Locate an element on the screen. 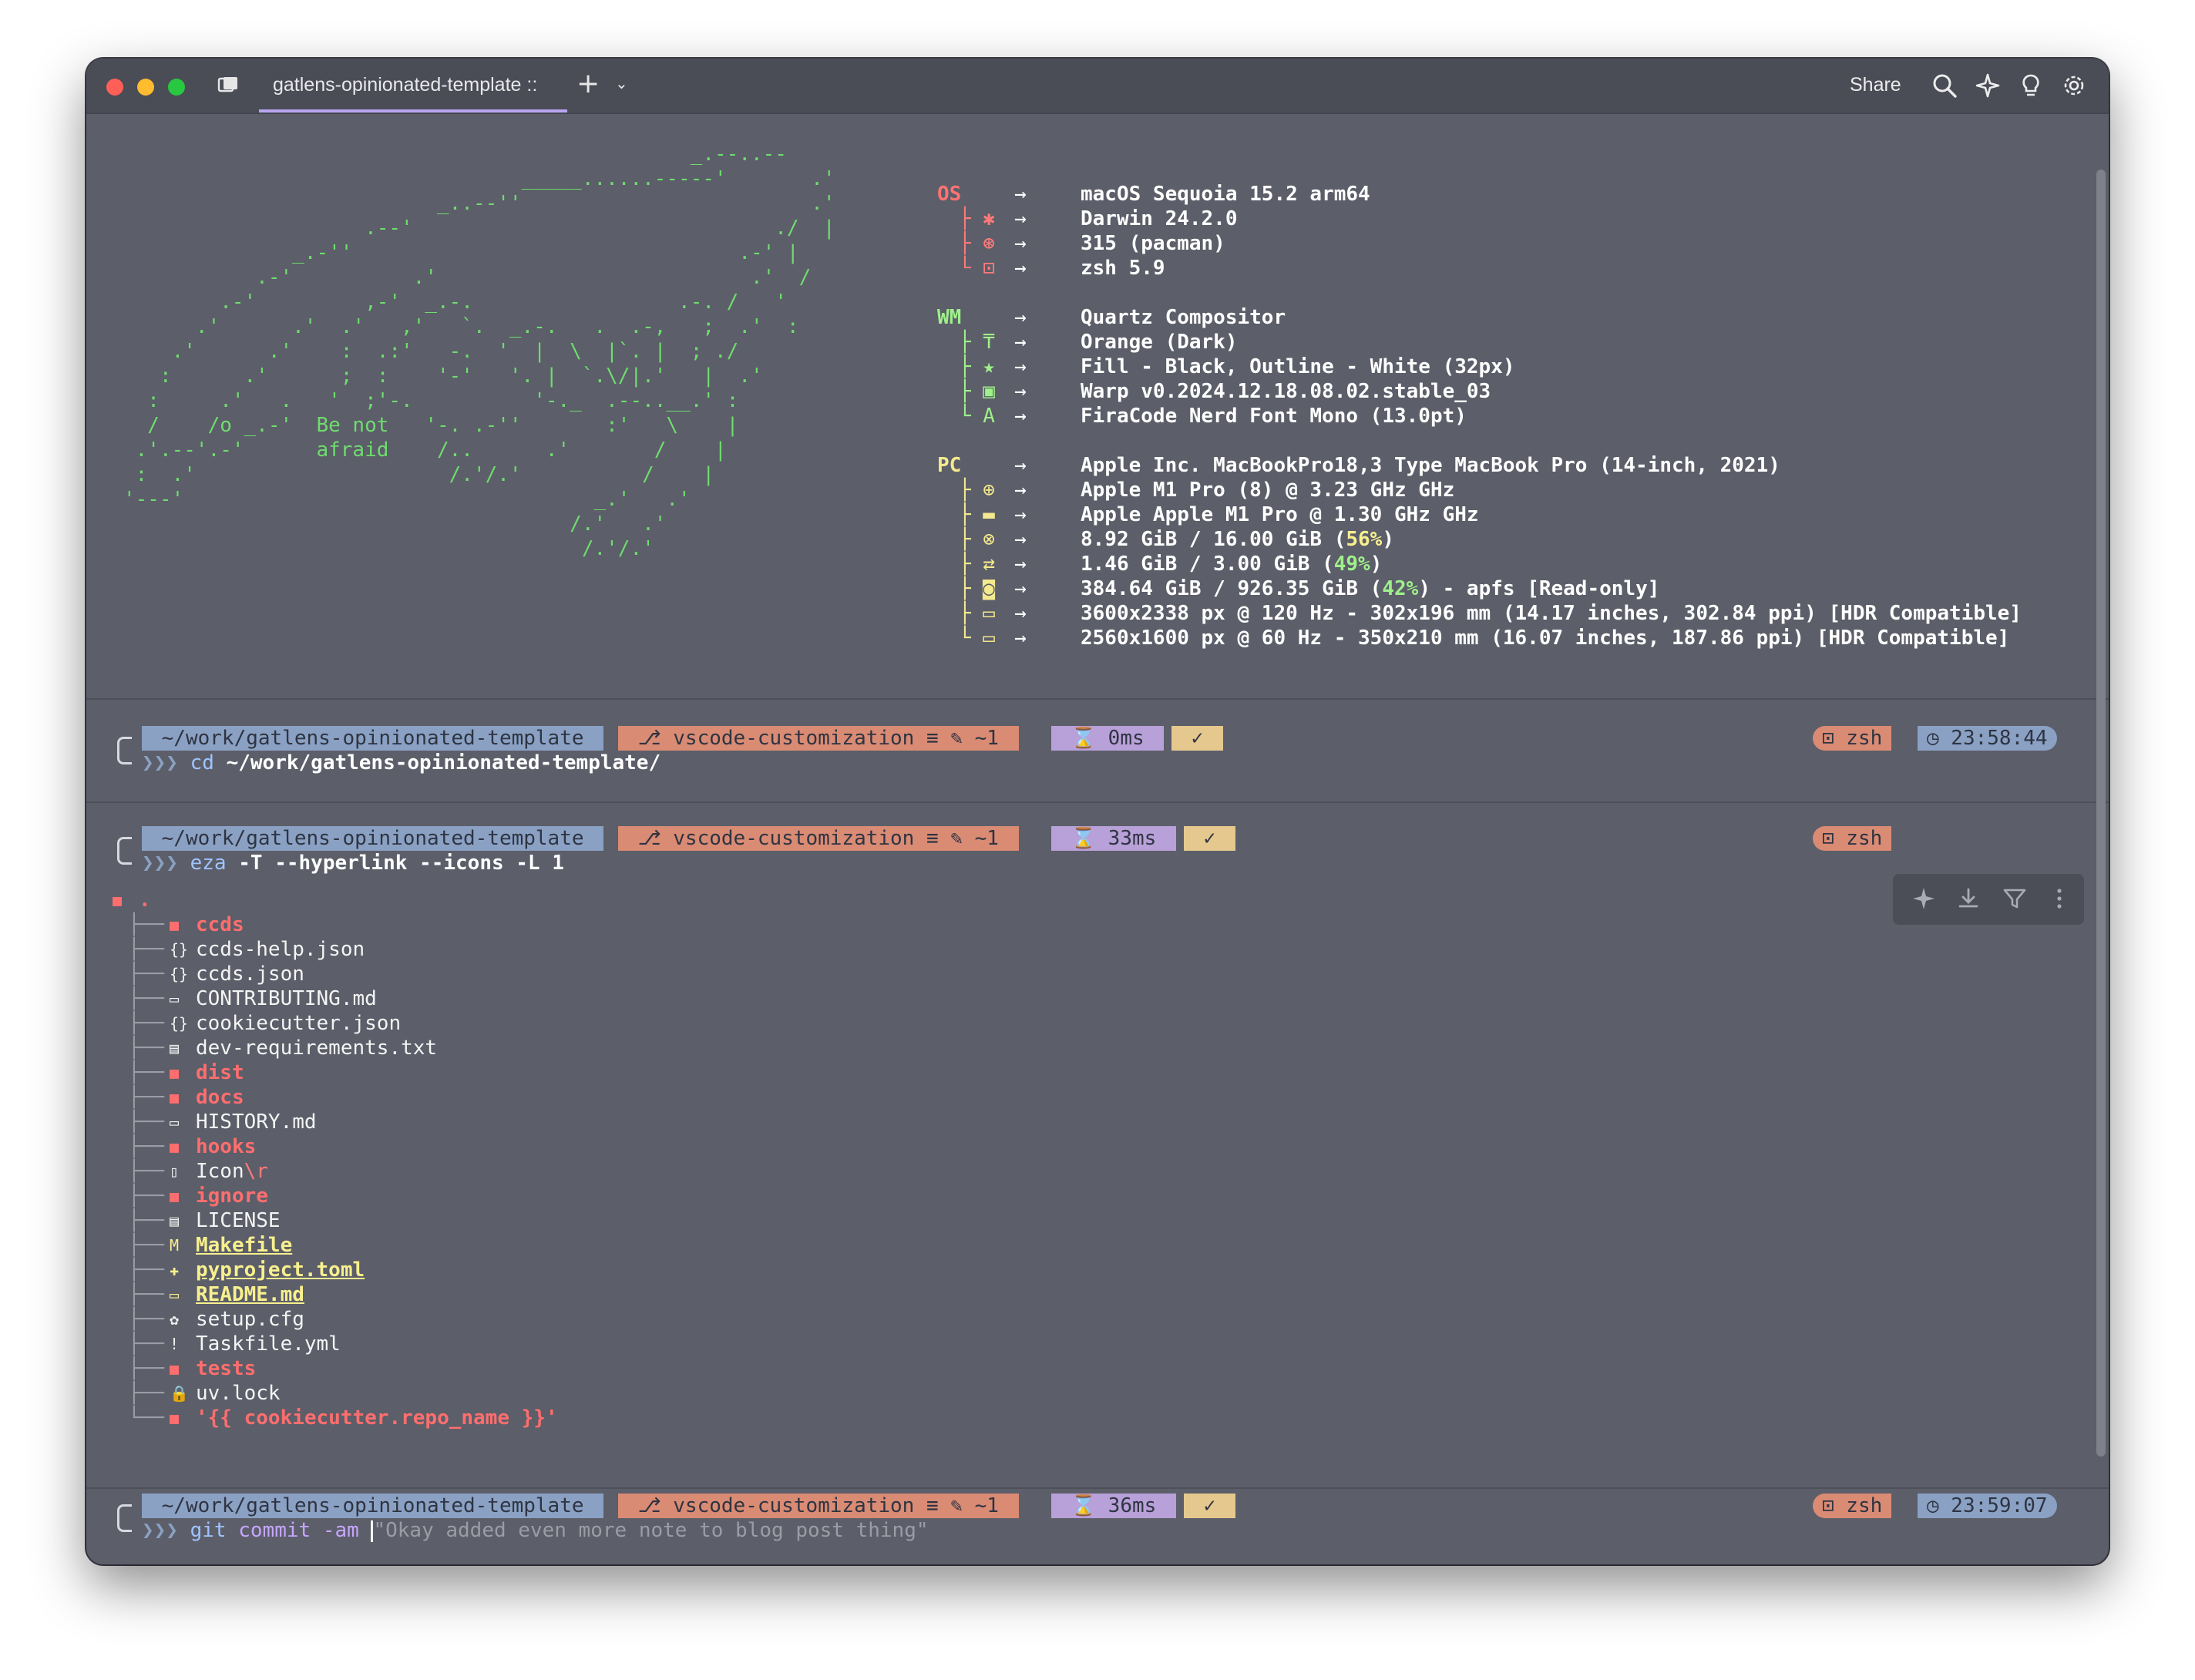  zoom-window-button is located at coordinates (176, 88).